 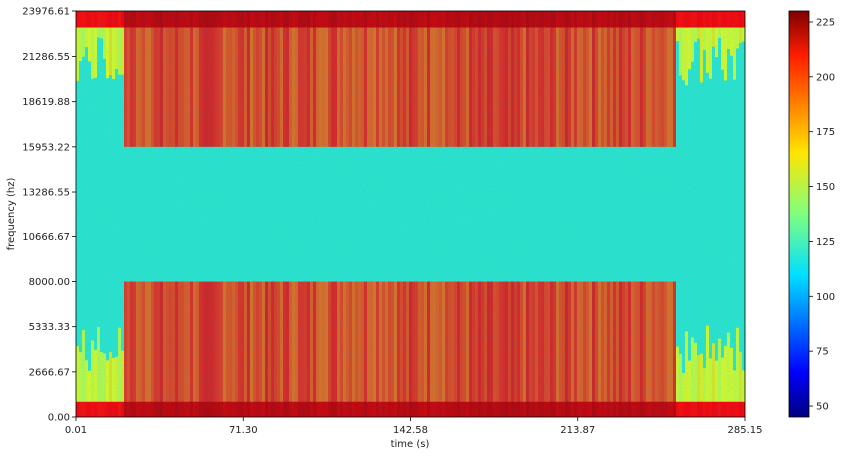 I want to click on colorbar-tick-label: 100, so click(x=825, y=297).